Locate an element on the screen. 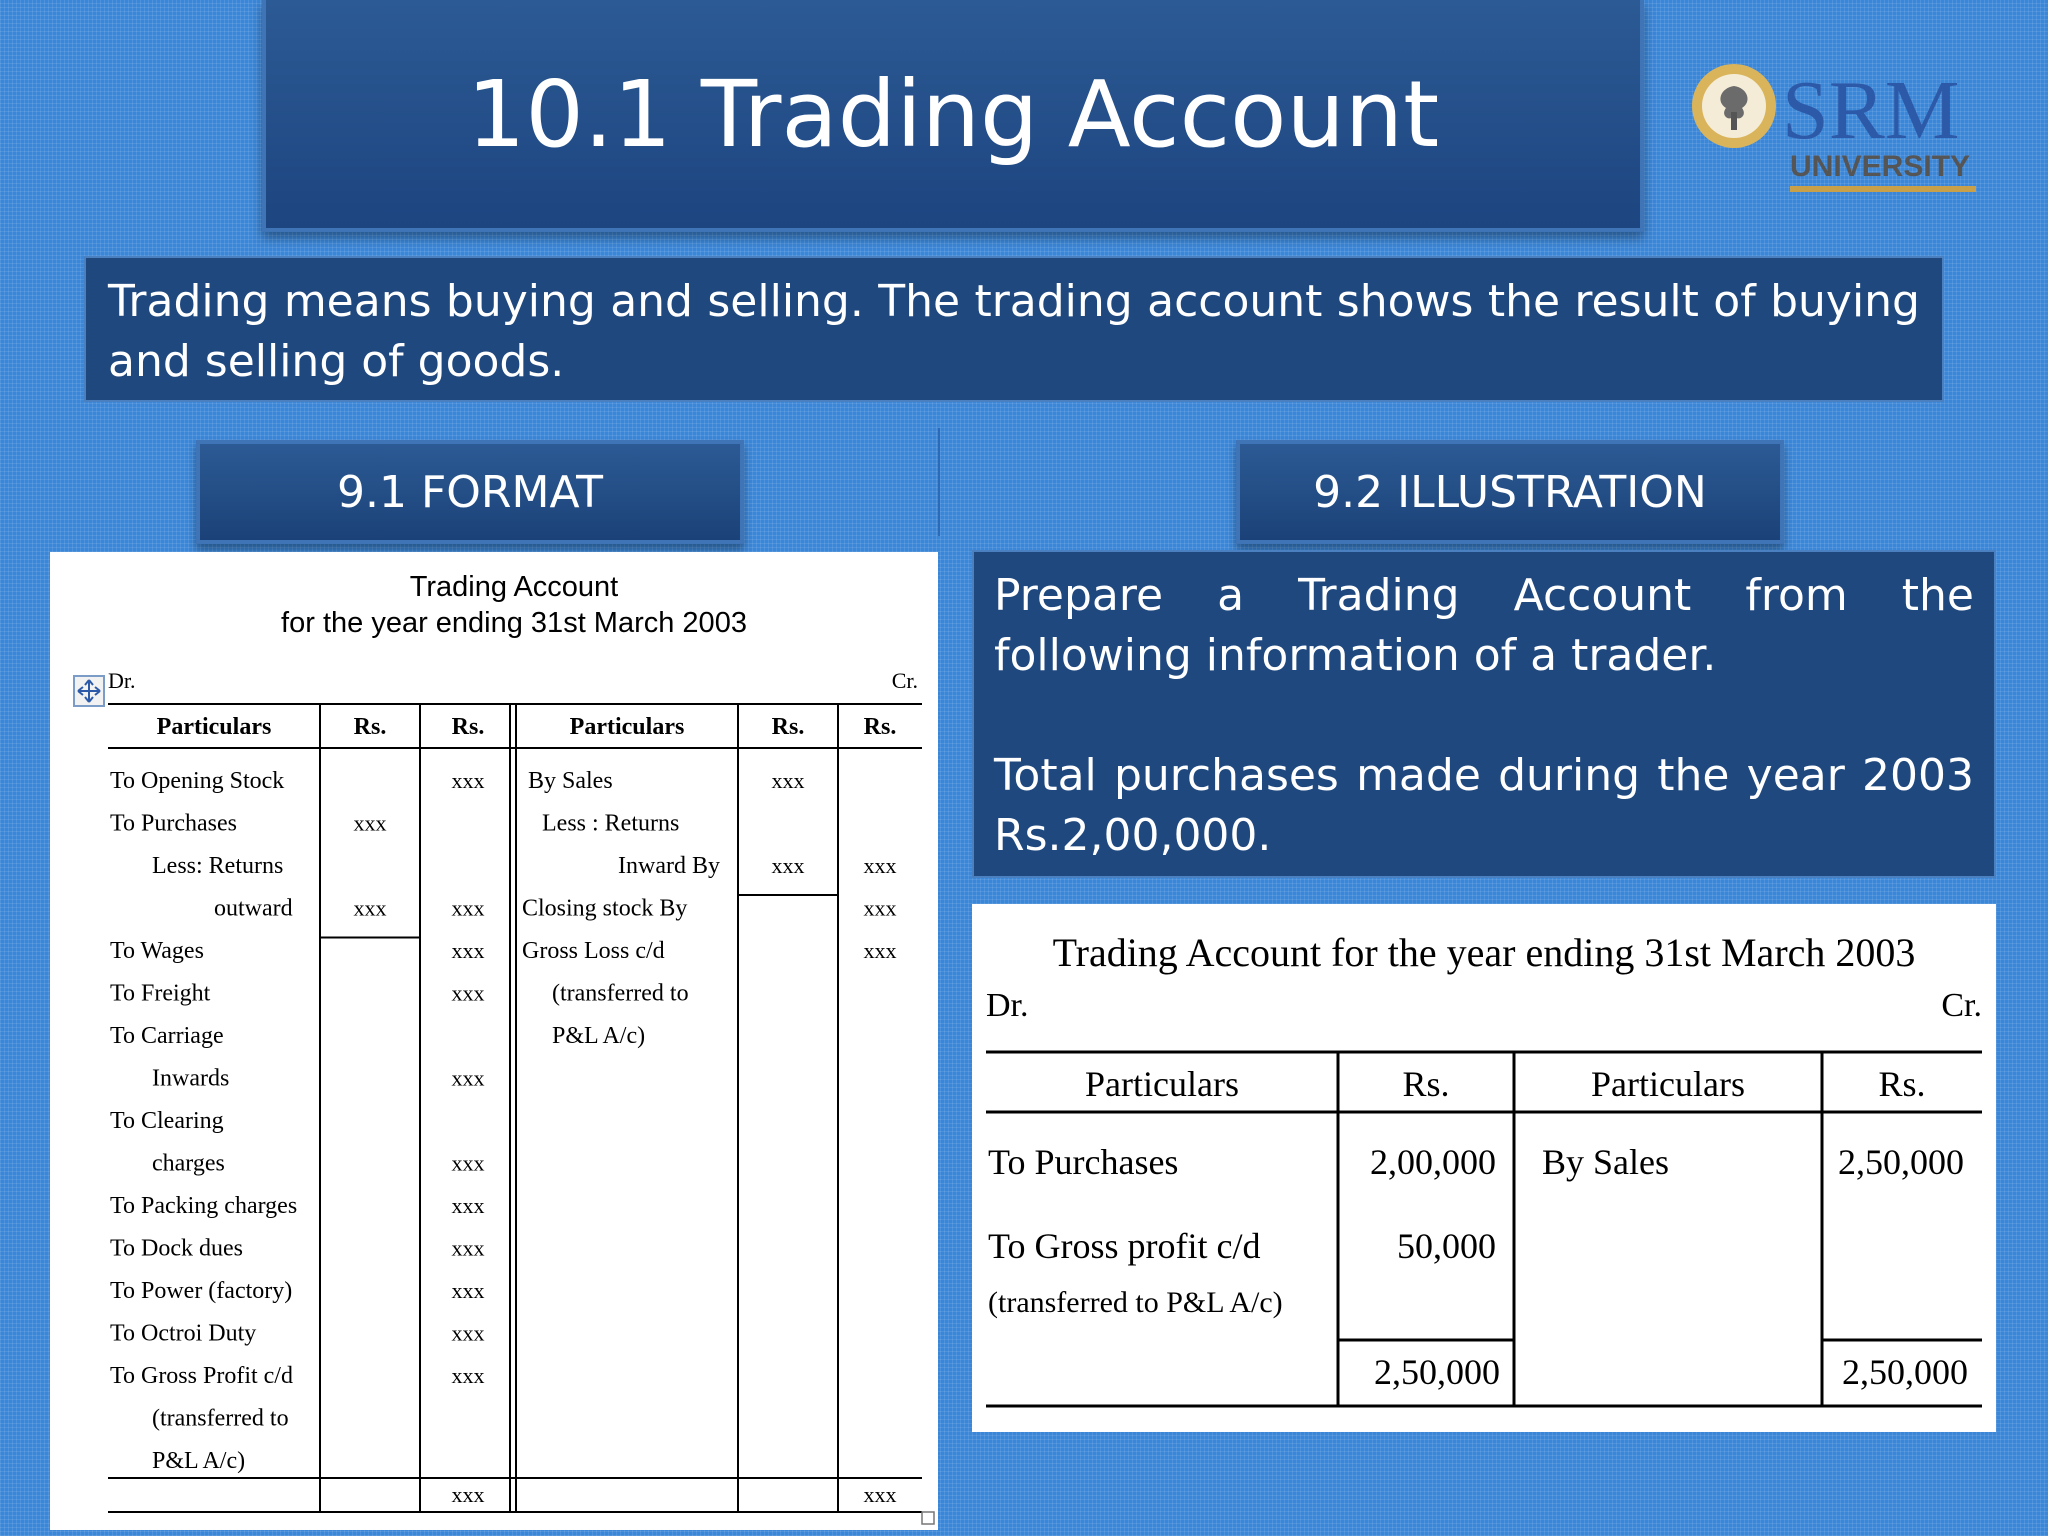 The image size is (2048, 1536). slide-title-banner: 10.1 Trading Account is located at coordinates (953, 116).